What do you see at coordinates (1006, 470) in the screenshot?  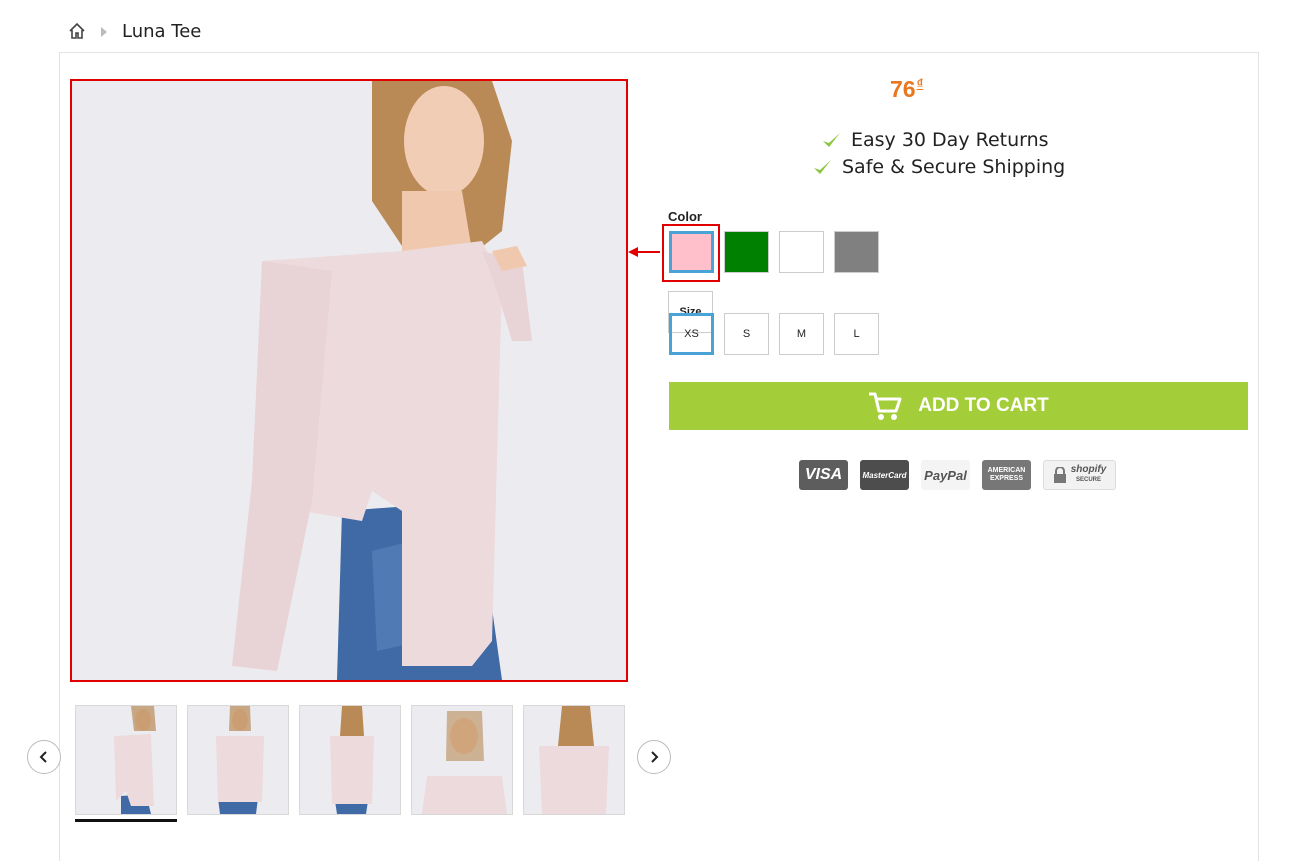 I see `amex-line1: AMERICAN` at bounding box center [1006, 470].